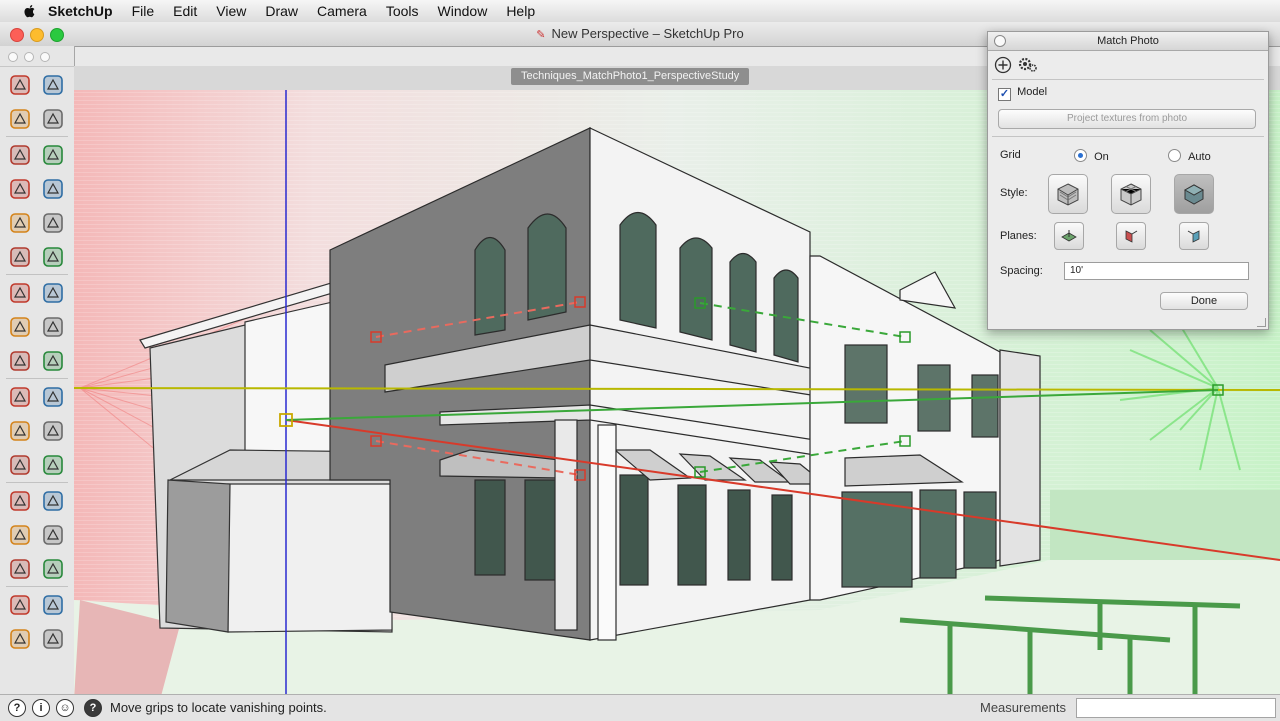  What do you see at coordinates (53, 119) in the screenshot?
I see `eraser-icon` at bounding box center [53, 119].